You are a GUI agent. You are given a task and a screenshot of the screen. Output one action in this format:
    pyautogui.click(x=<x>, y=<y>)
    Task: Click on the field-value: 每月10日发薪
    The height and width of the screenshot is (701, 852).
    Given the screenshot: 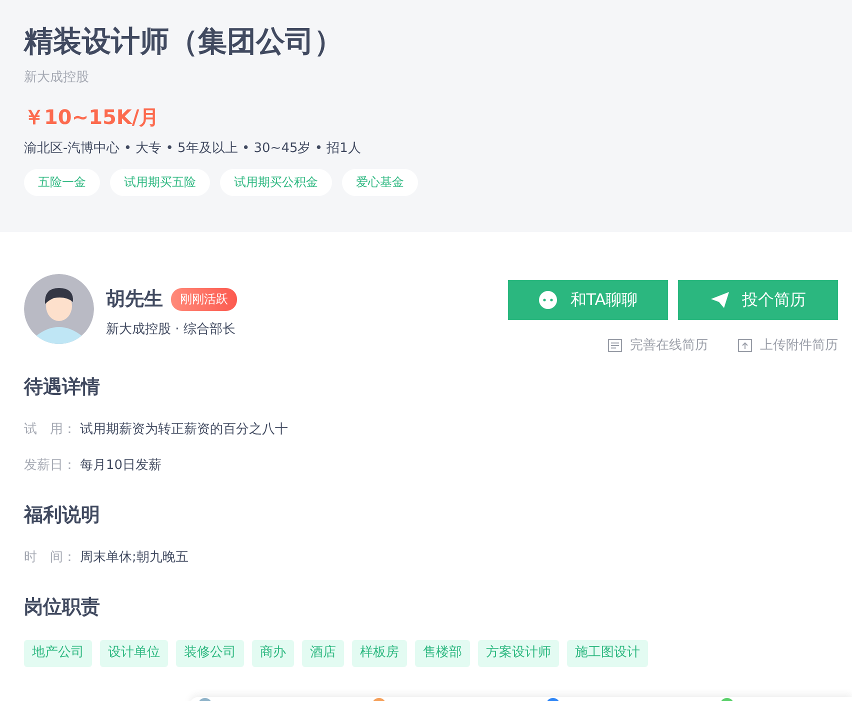 What is the action you would take?
    pyautogui.click(x=121, y=465)
    